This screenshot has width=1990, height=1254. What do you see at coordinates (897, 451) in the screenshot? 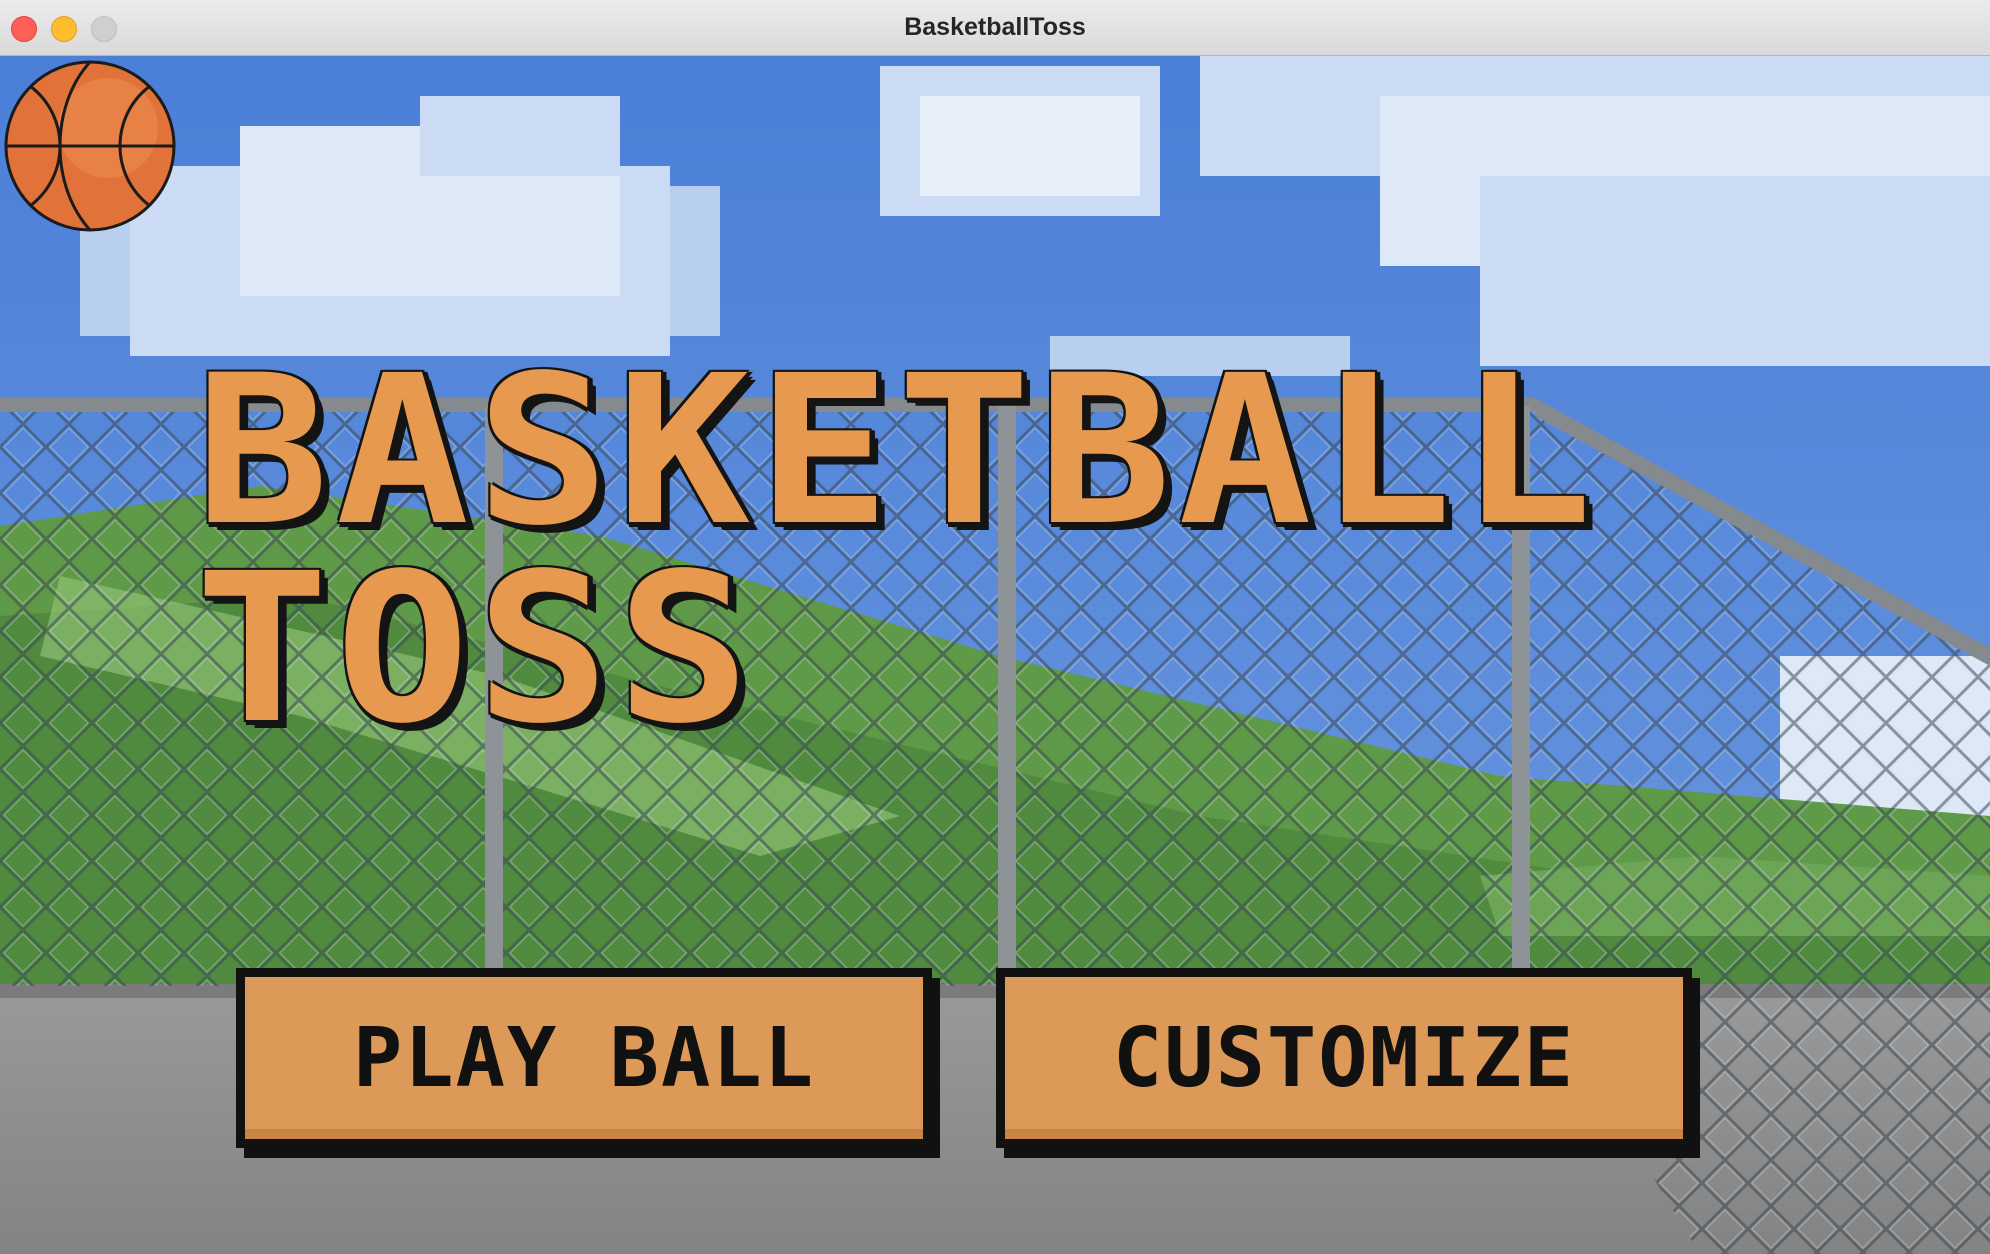
I see `game-title-line1: BASKETBALL` at bounding box center [897, 451].